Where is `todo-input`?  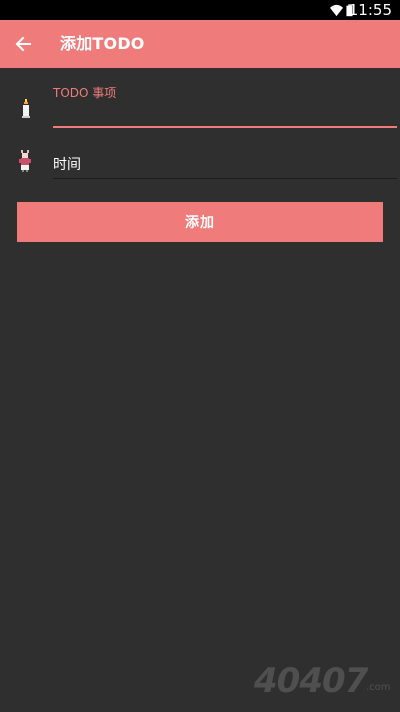
todo-input is located at coordinates (225, 115).